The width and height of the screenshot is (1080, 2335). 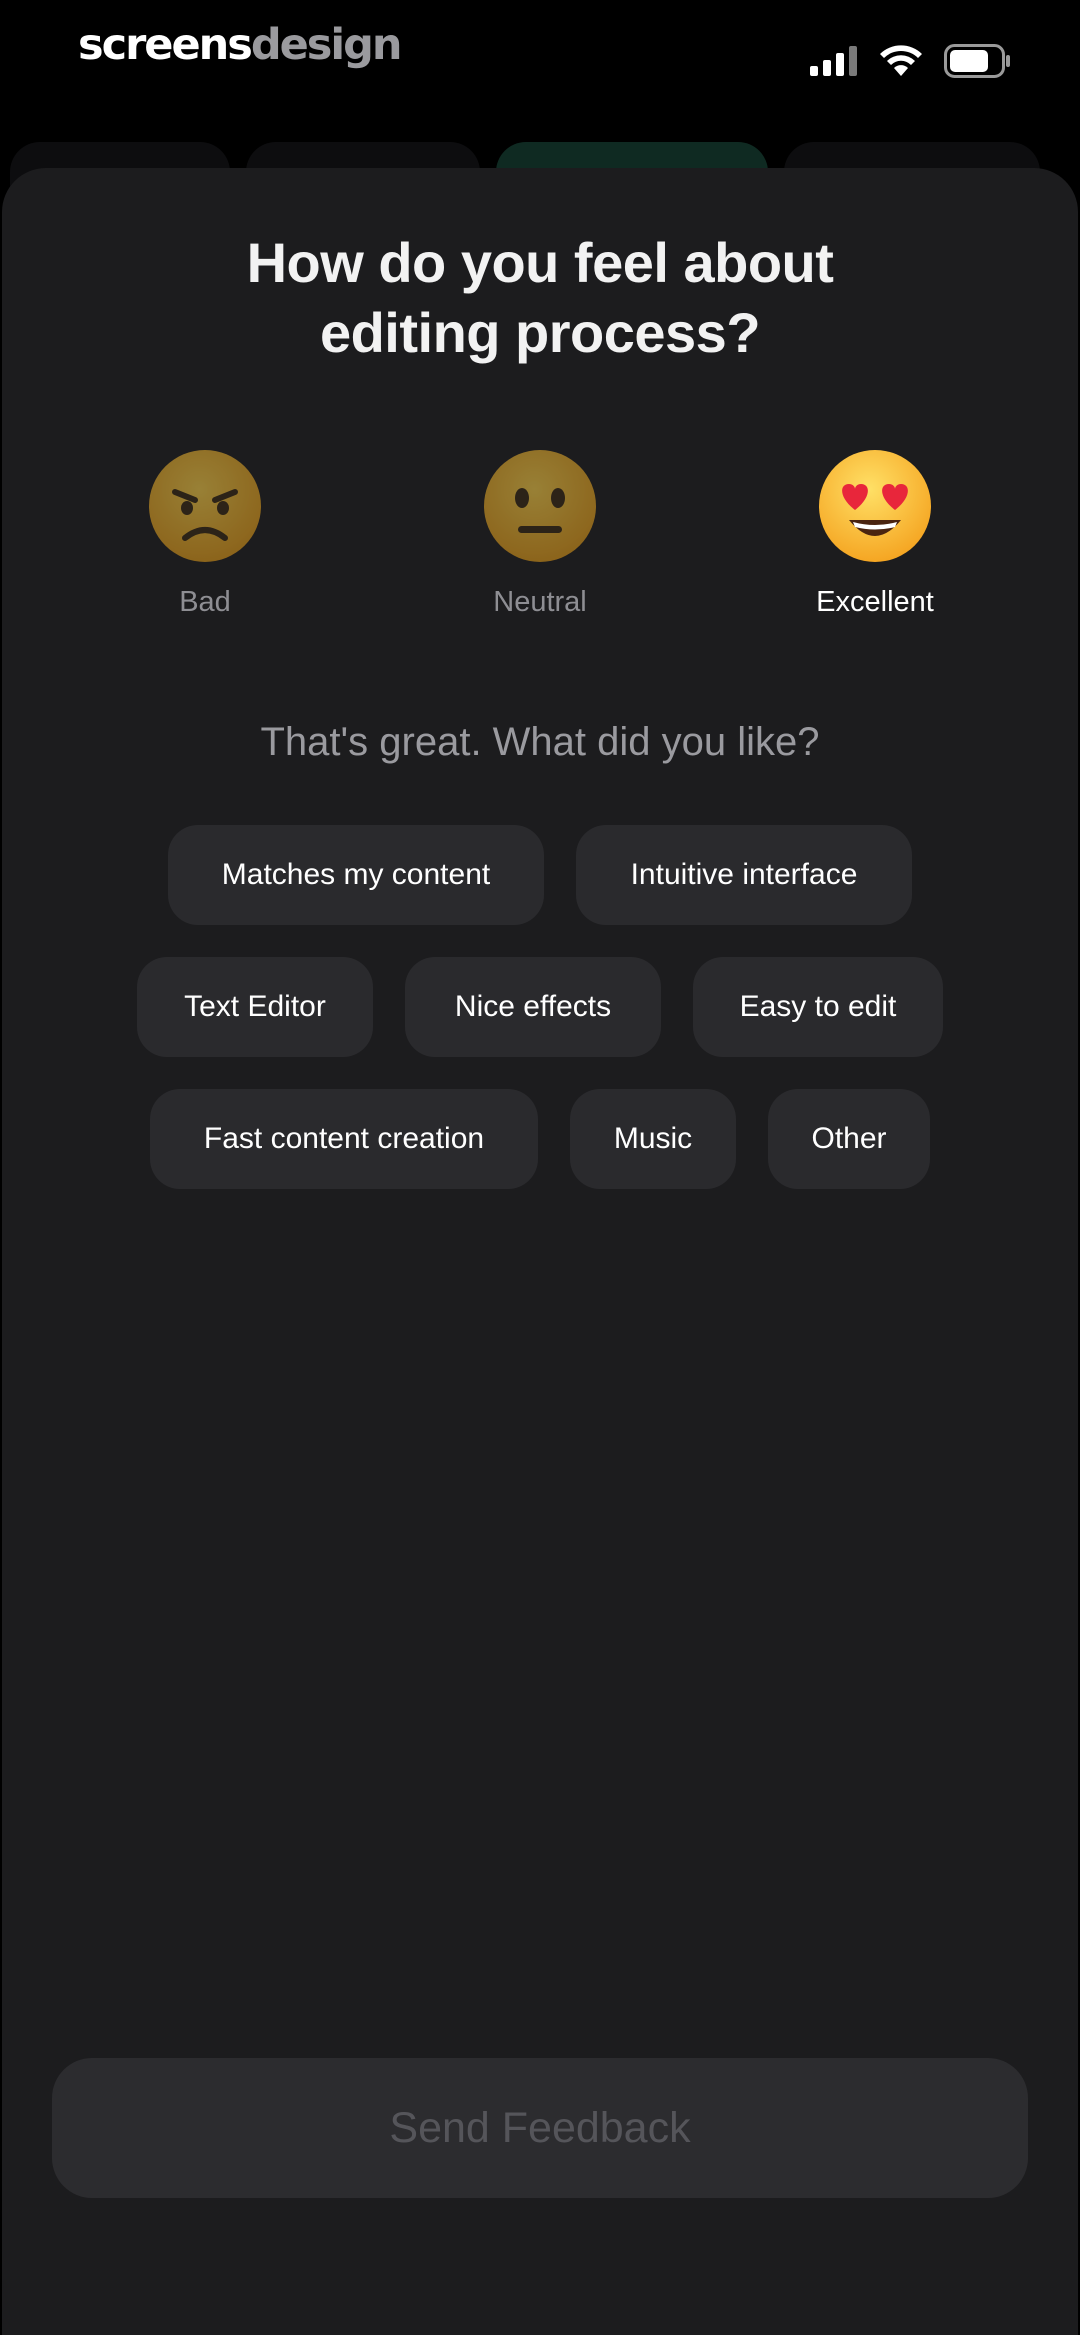 What do you see at coordinates (326, 45) in the screenshot?
I see `brand-part-2: design` at bounding box center [326, 45].